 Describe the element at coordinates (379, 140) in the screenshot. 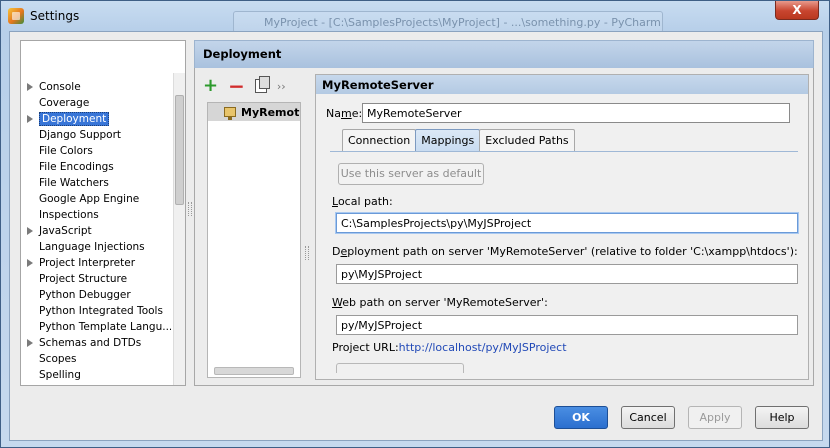

I see `tab-connection: Connection` at that location.